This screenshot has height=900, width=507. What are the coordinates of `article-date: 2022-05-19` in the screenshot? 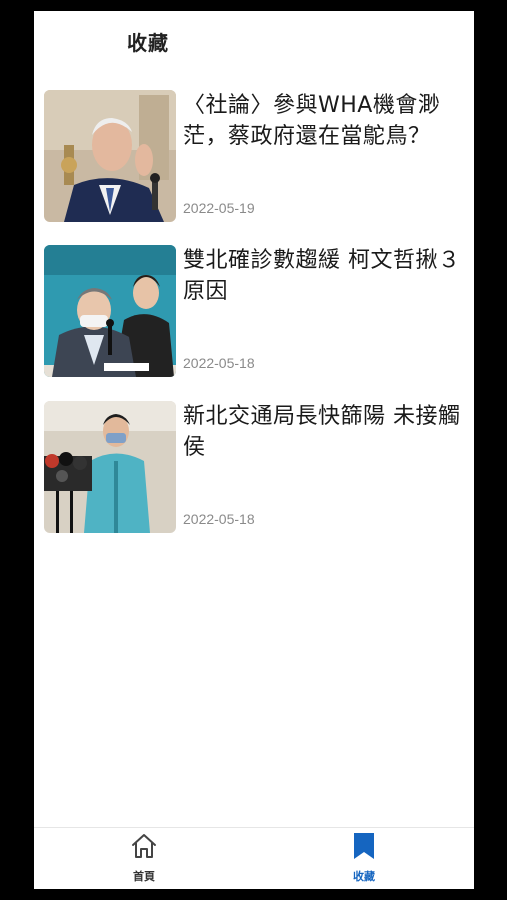 It's located at (219, 208).